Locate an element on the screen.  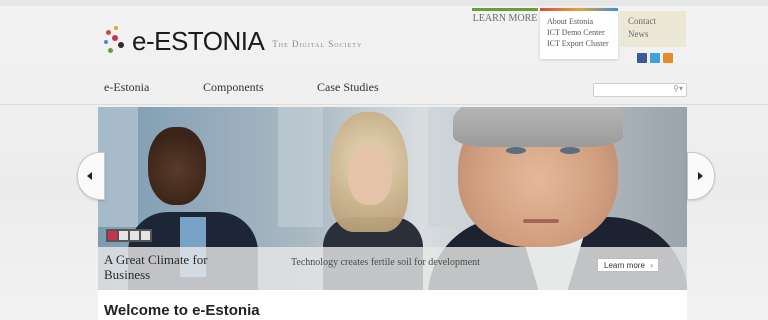
twitter-icon is located at coordinates (655, 58).